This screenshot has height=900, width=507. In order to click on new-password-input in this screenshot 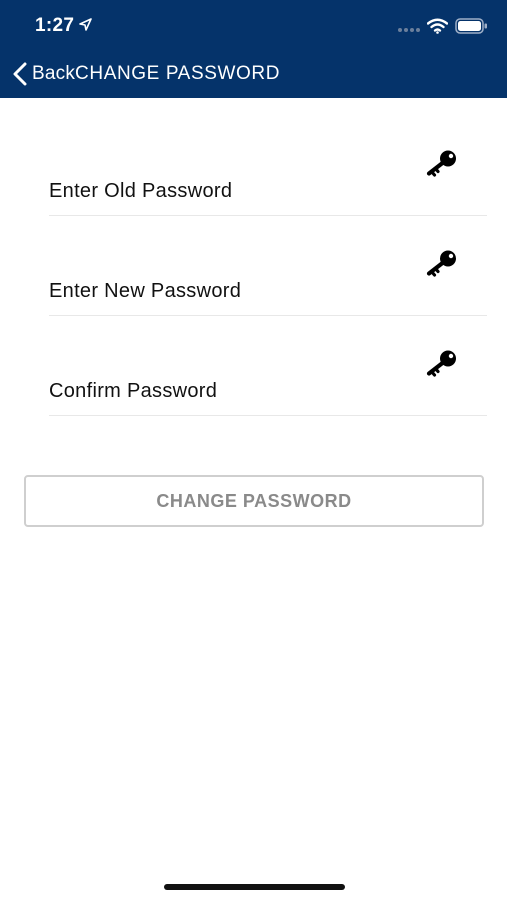, I will do `click(229, 291)`.